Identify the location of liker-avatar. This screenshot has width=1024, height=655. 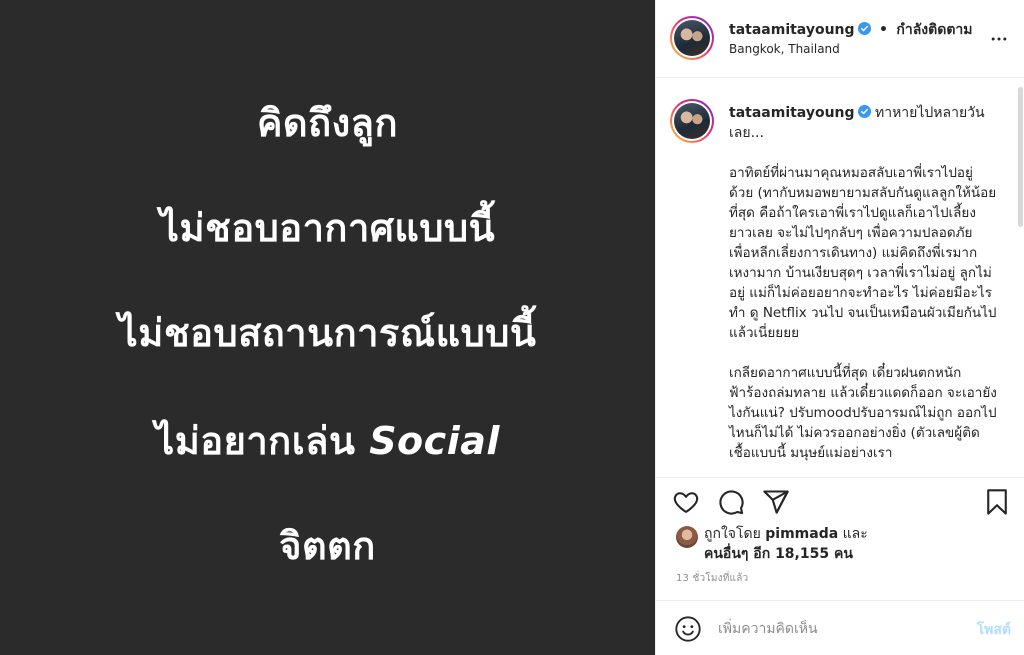
(687, 537).